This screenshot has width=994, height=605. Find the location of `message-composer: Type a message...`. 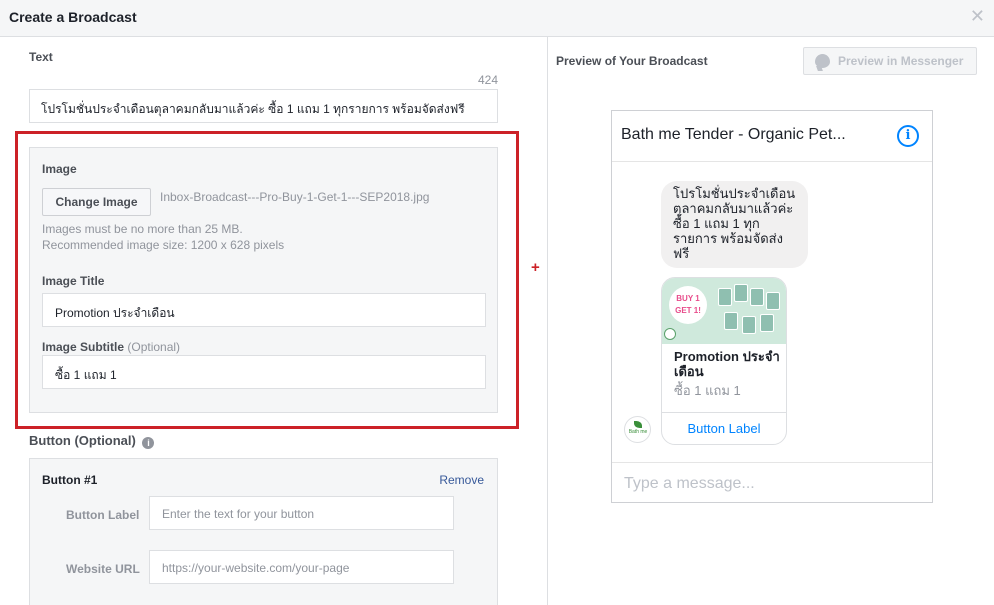

message-composer: Type a message... is located at coordinates (772, 482).